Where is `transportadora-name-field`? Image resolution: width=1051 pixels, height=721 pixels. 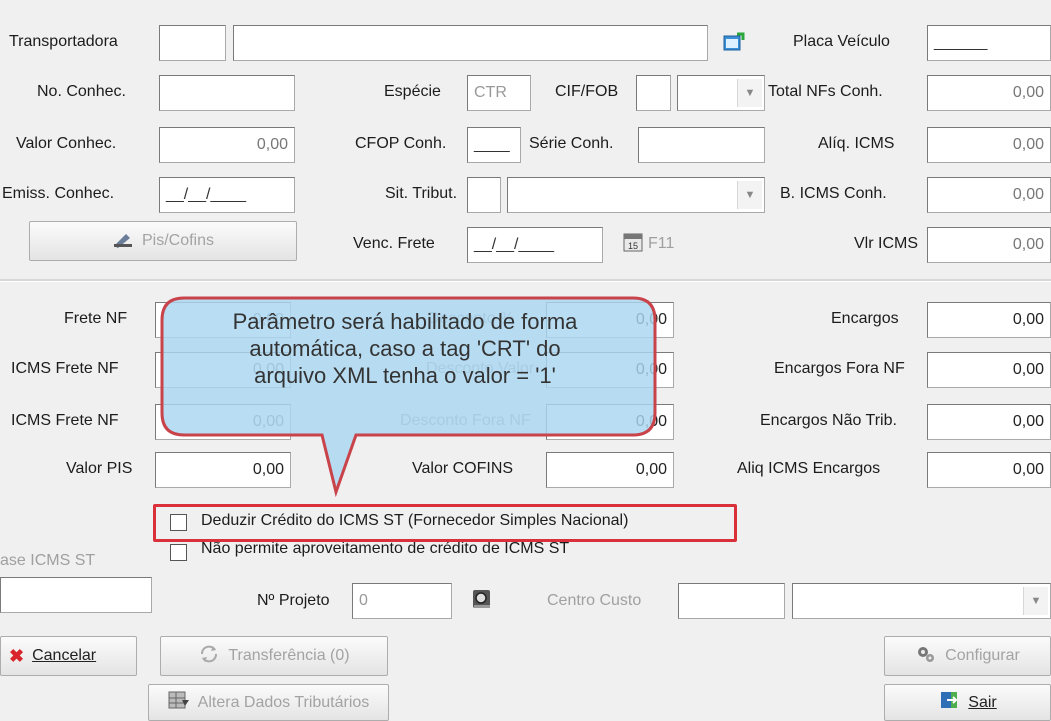 transportadora-name-field is located at coordinates (470, 43).